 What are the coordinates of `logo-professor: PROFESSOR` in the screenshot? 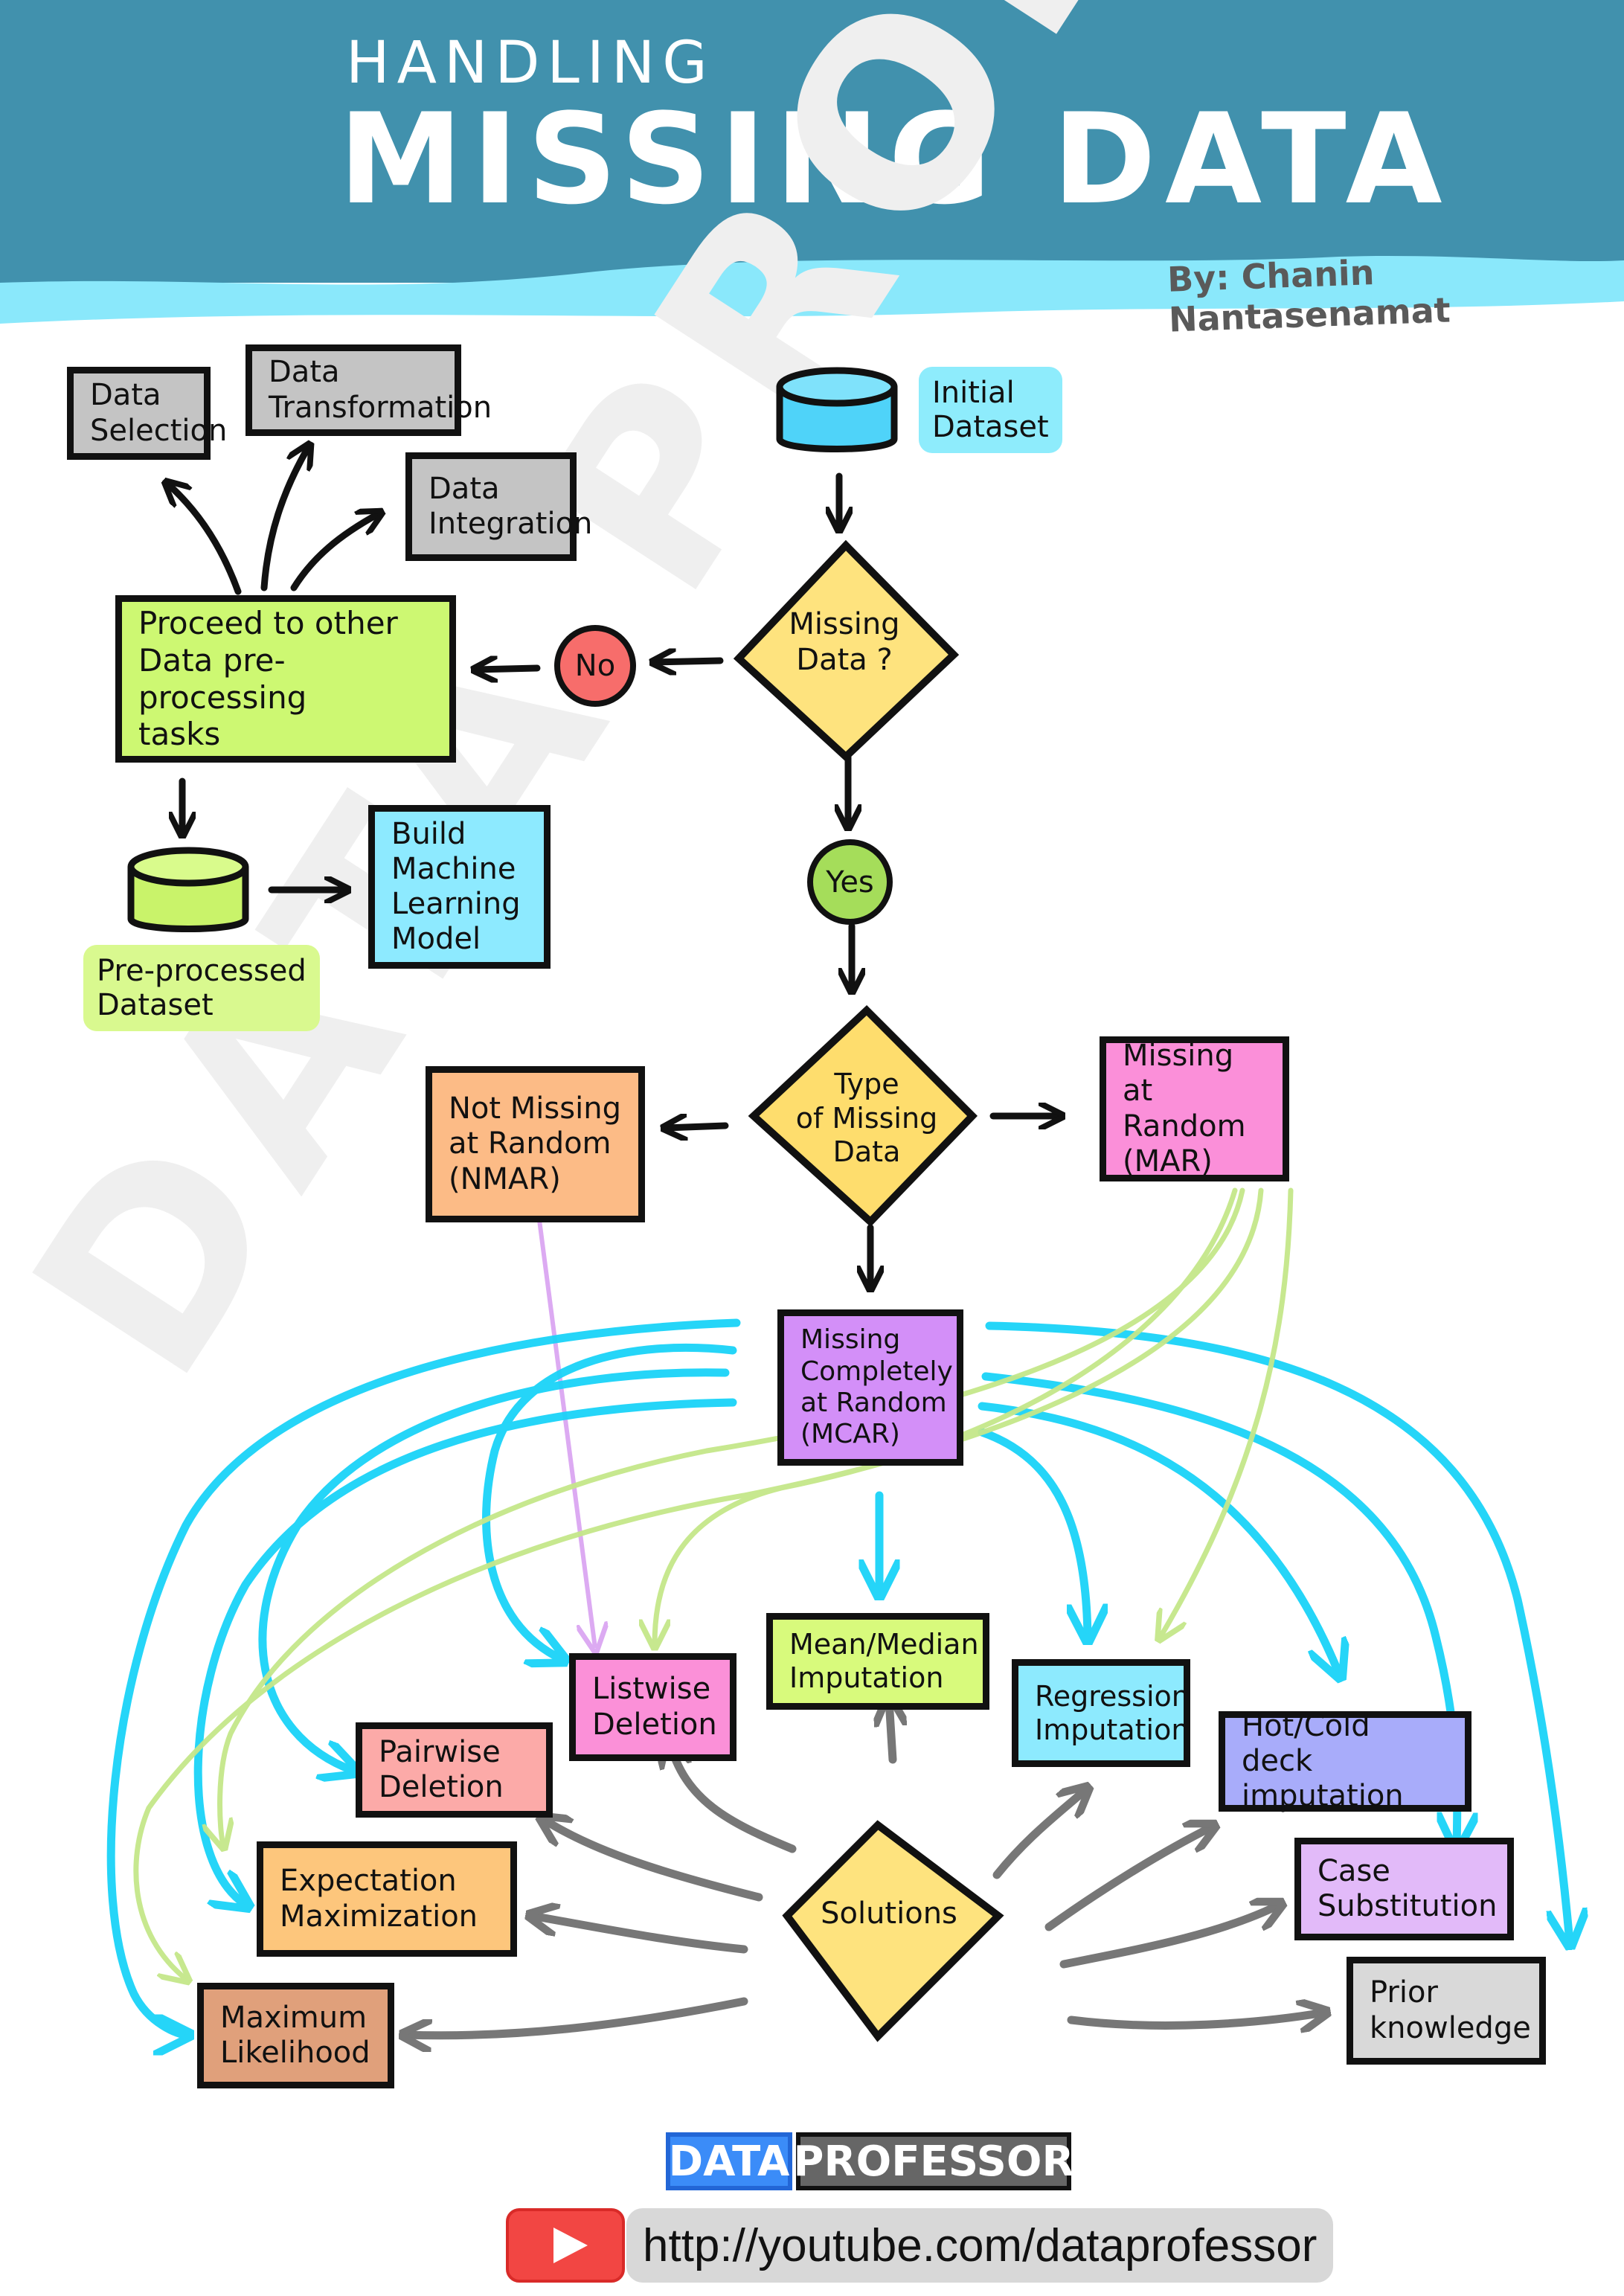 It's located at (934, 2161).